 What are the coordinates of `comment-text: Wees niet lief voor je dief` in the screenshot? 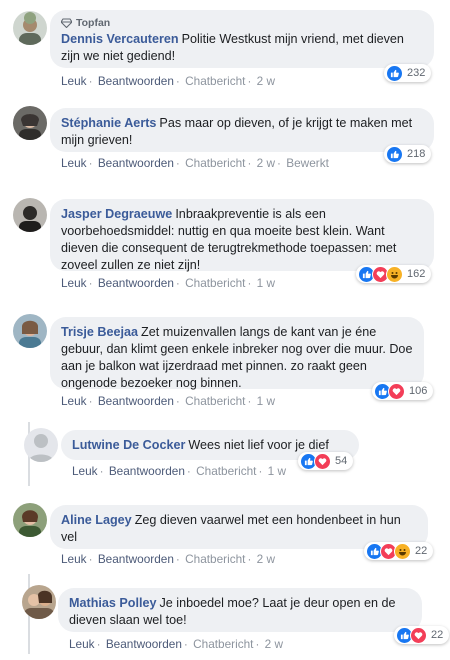 It's located at (258, 445).